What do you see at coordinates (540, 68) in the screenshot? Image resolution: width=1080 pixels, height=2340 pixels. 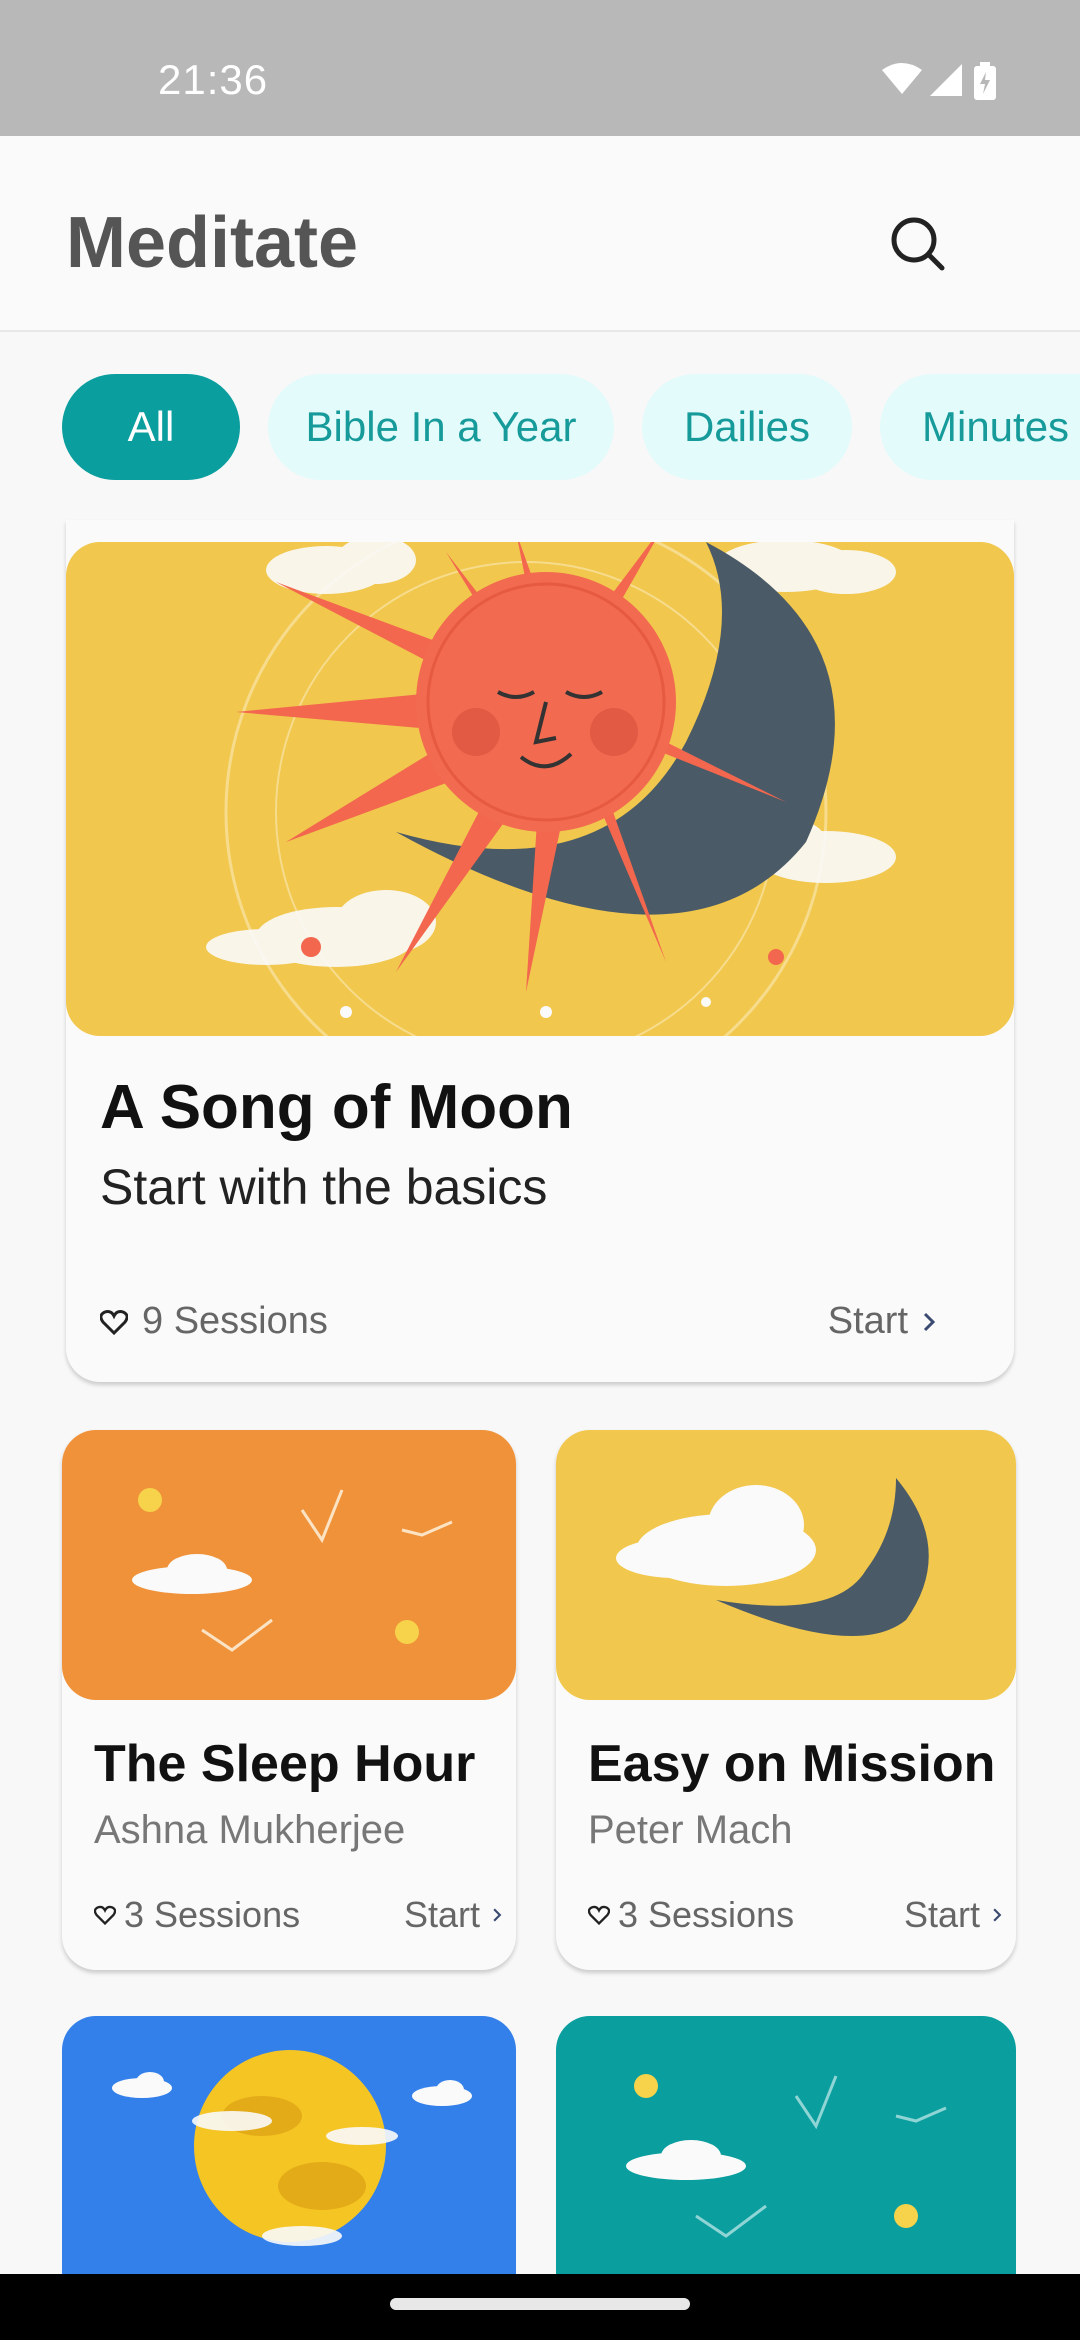 I see `status-bar: 21:36` at bounding box center [540, 68].